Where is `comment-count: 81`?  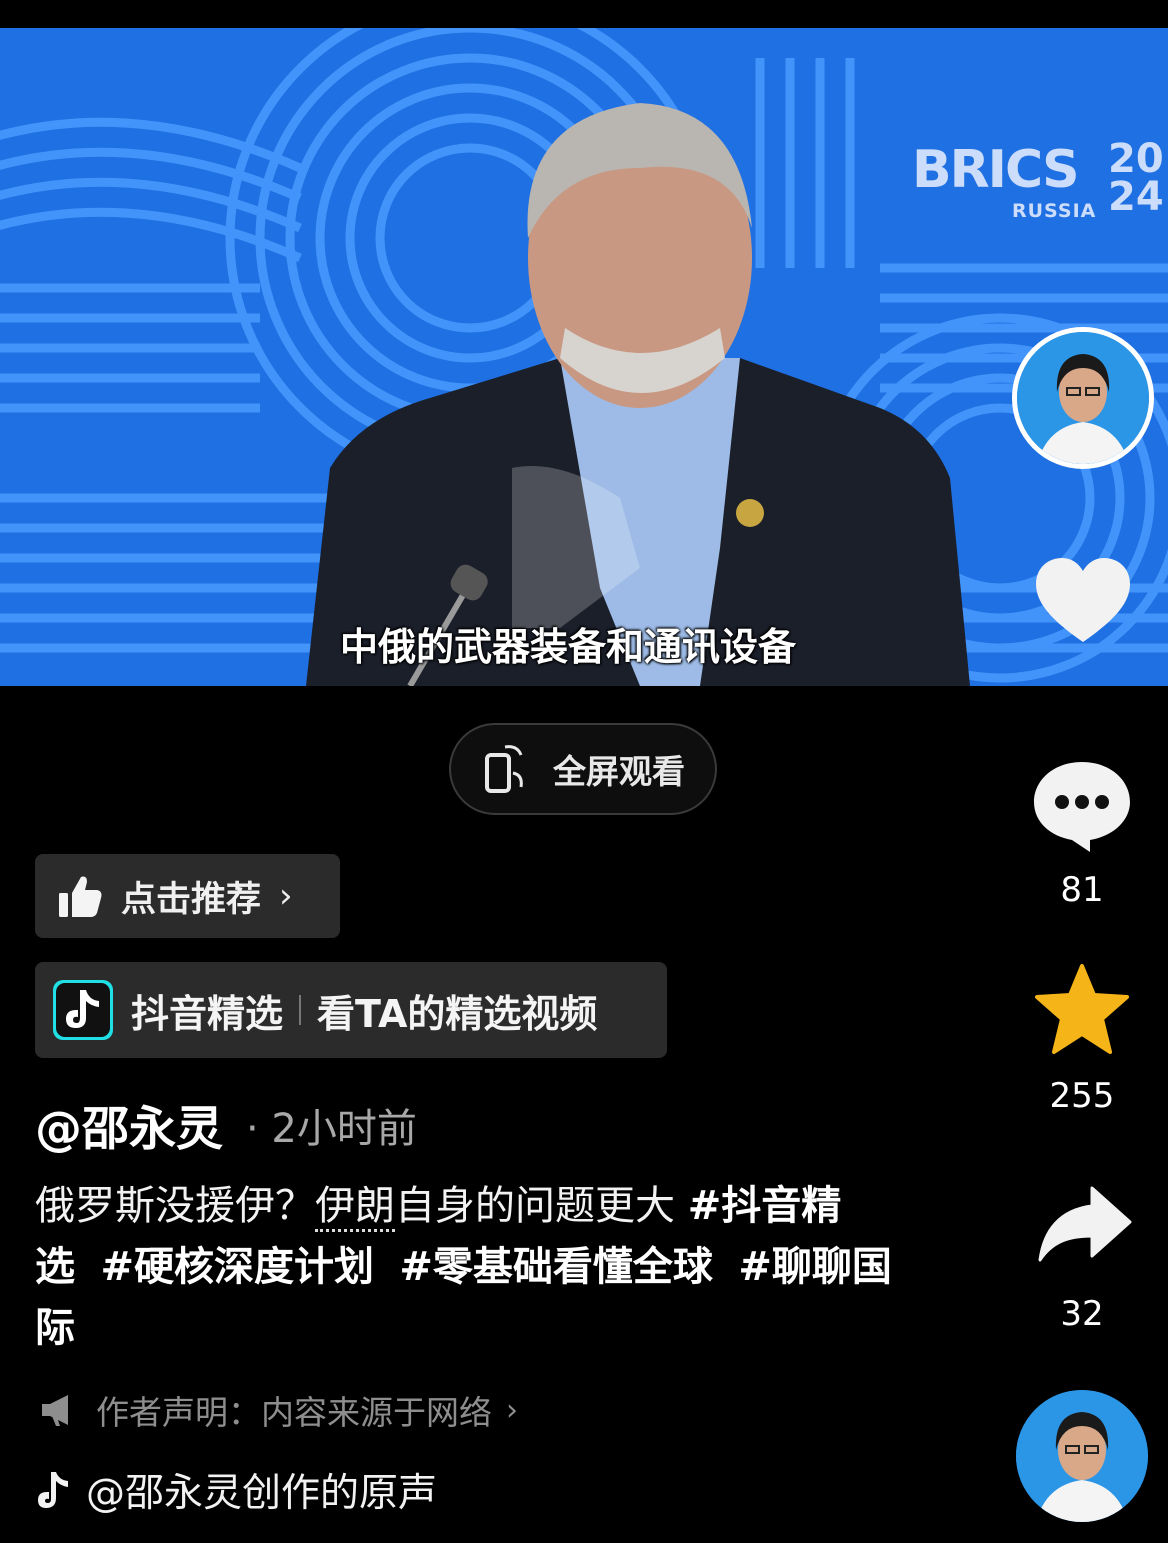
comment-count: 81 is located at coordinates (1082, 890).